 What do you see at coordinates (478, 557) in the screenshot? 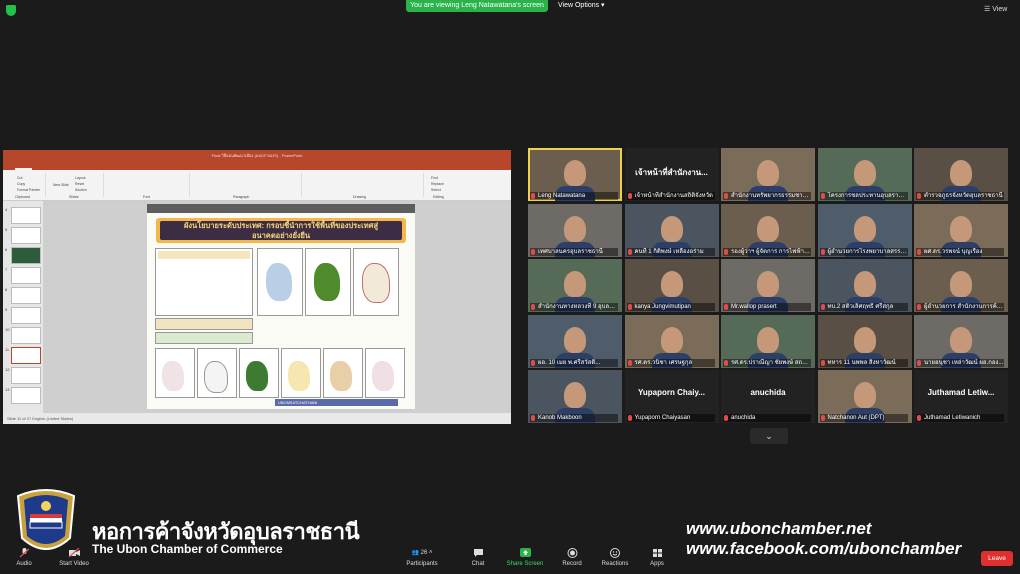
I see `chat-button: Chat` at bounding box center [478, 557].